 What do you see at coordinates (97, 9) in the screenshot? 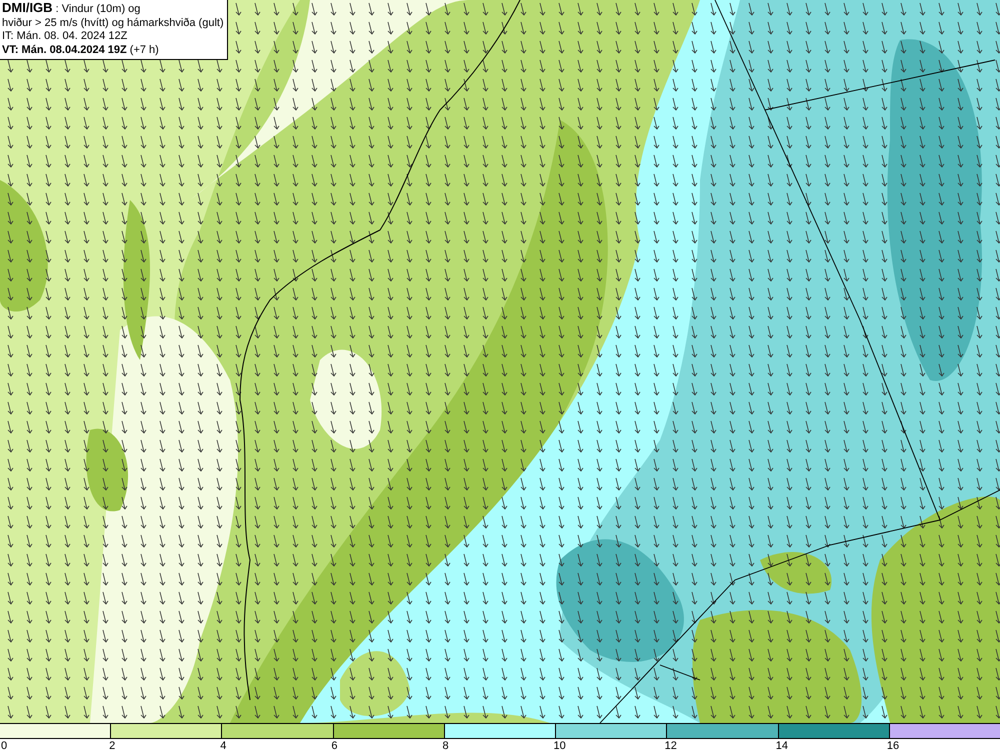
I see `map-title: : Vindur (10m) og` at bounding box center [97, 9].